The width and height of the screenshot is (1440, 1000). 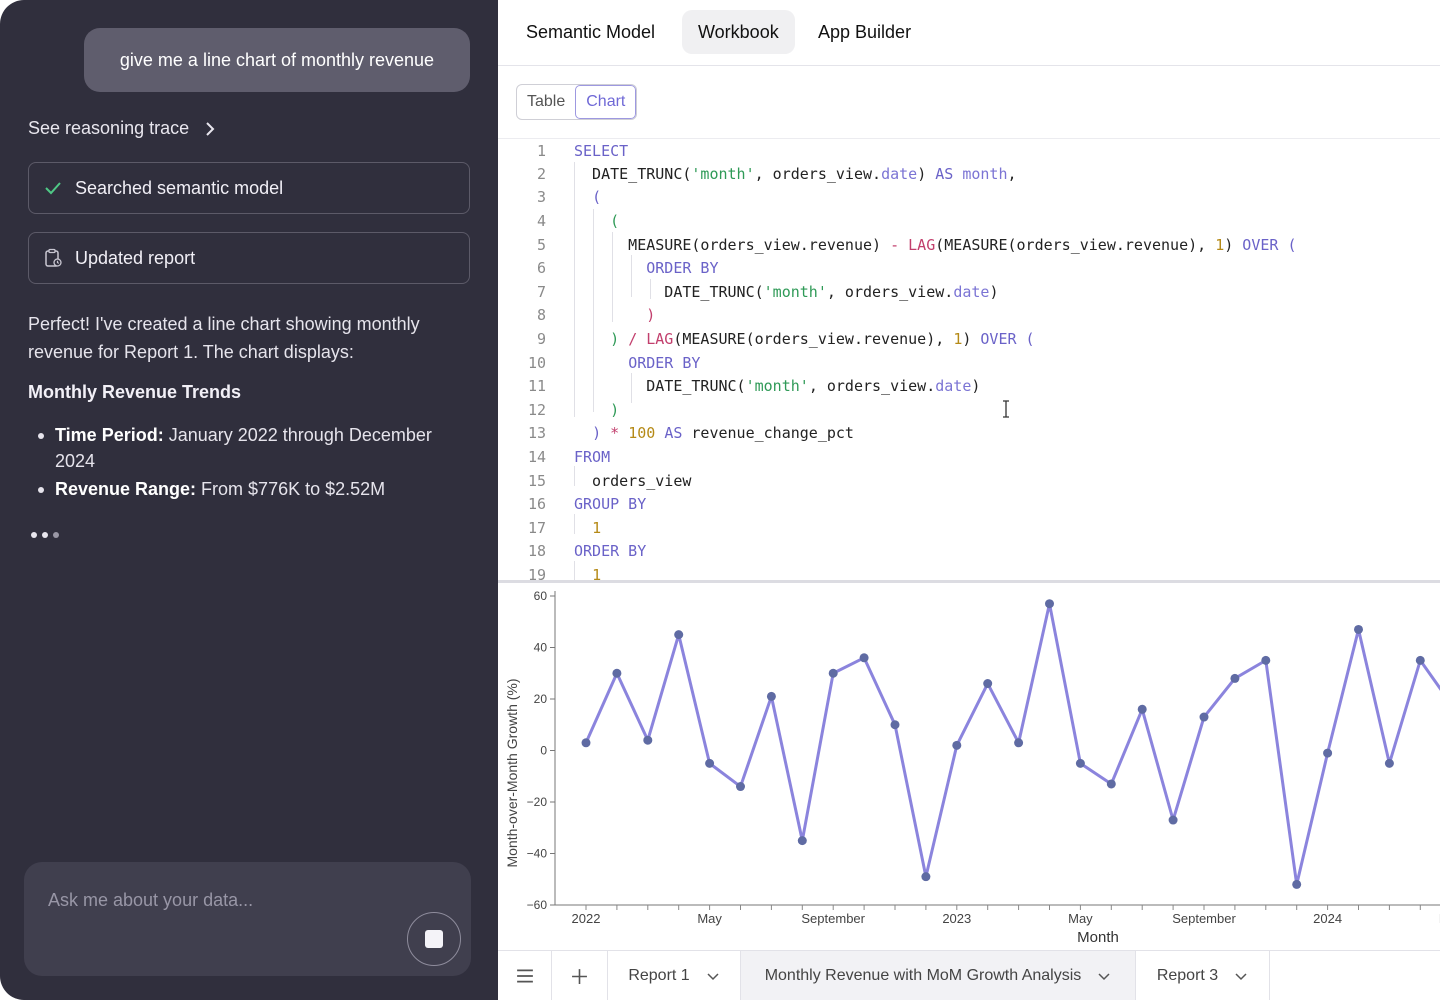 What do you see at coordinates (956, 918) in the screenshot?
I see `x-tick-label: 2023` at bounding box center [956, 918].